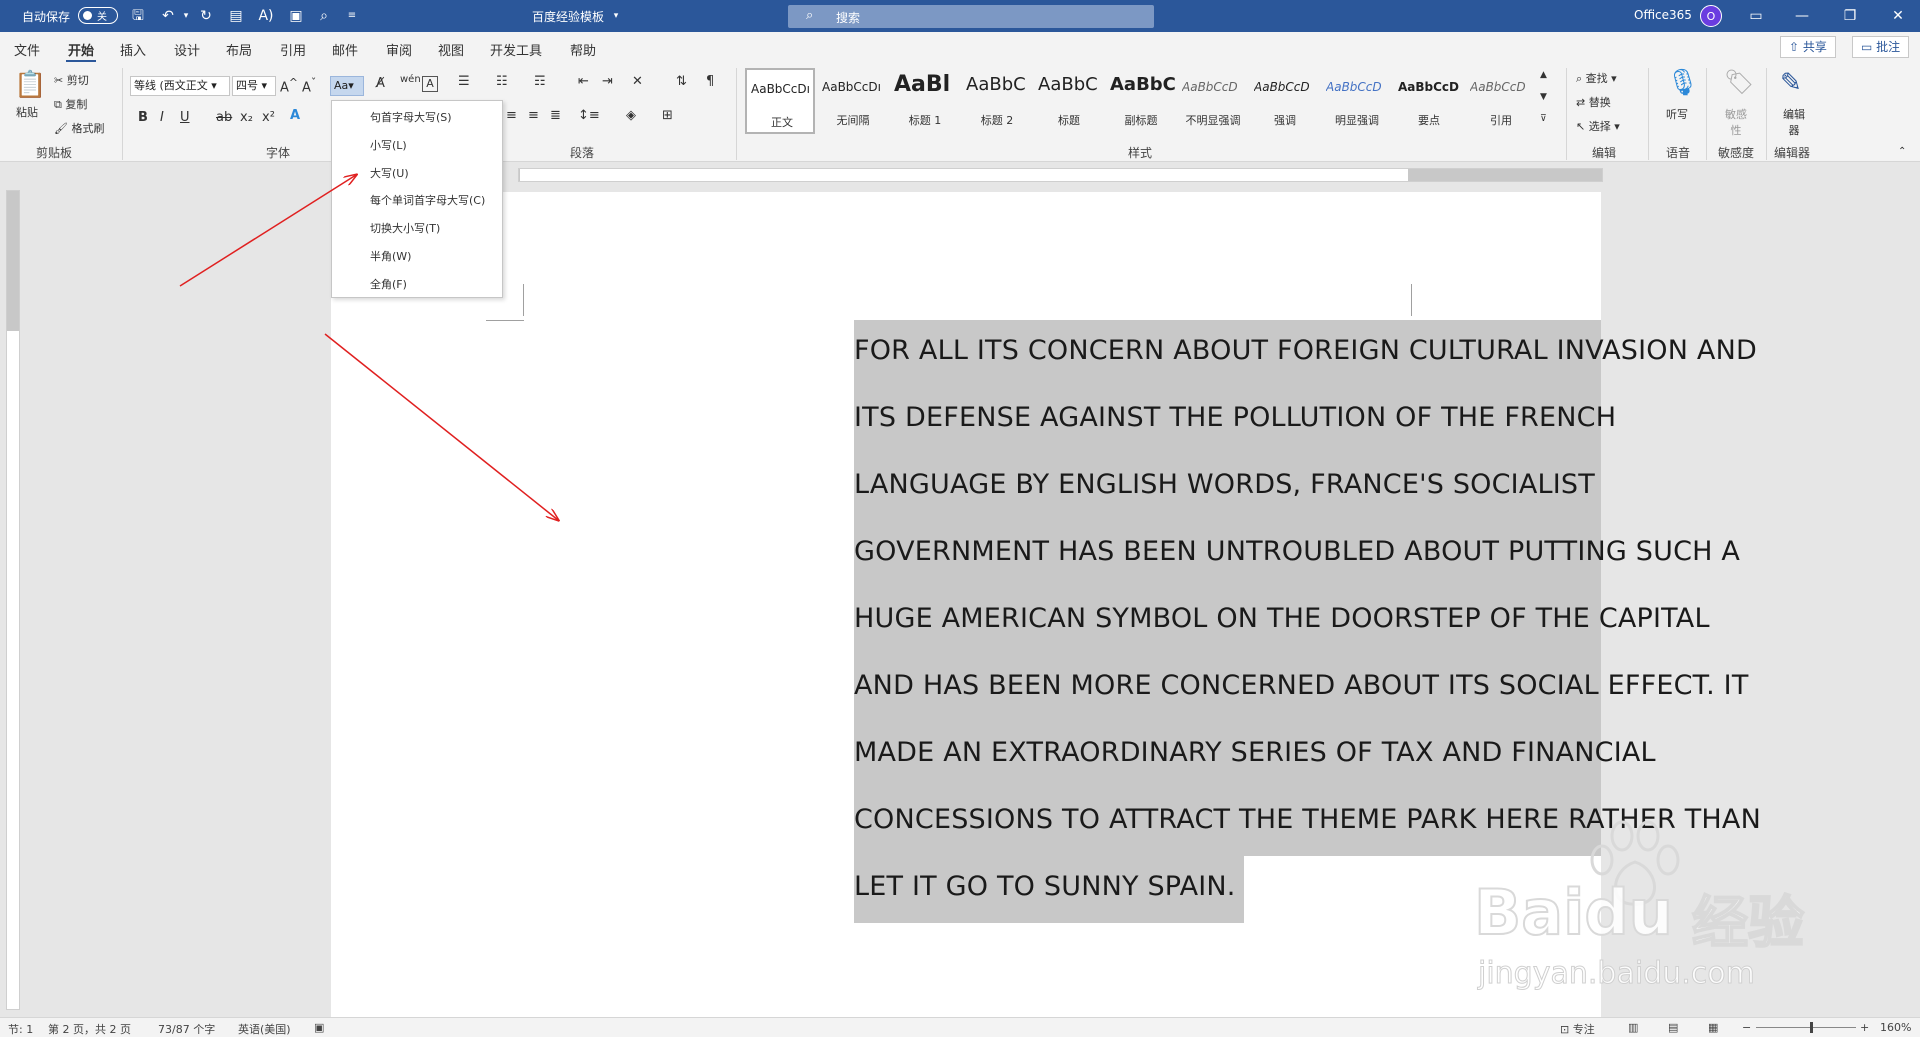  I want to click on zoom-slider, so click(1806, 1027).